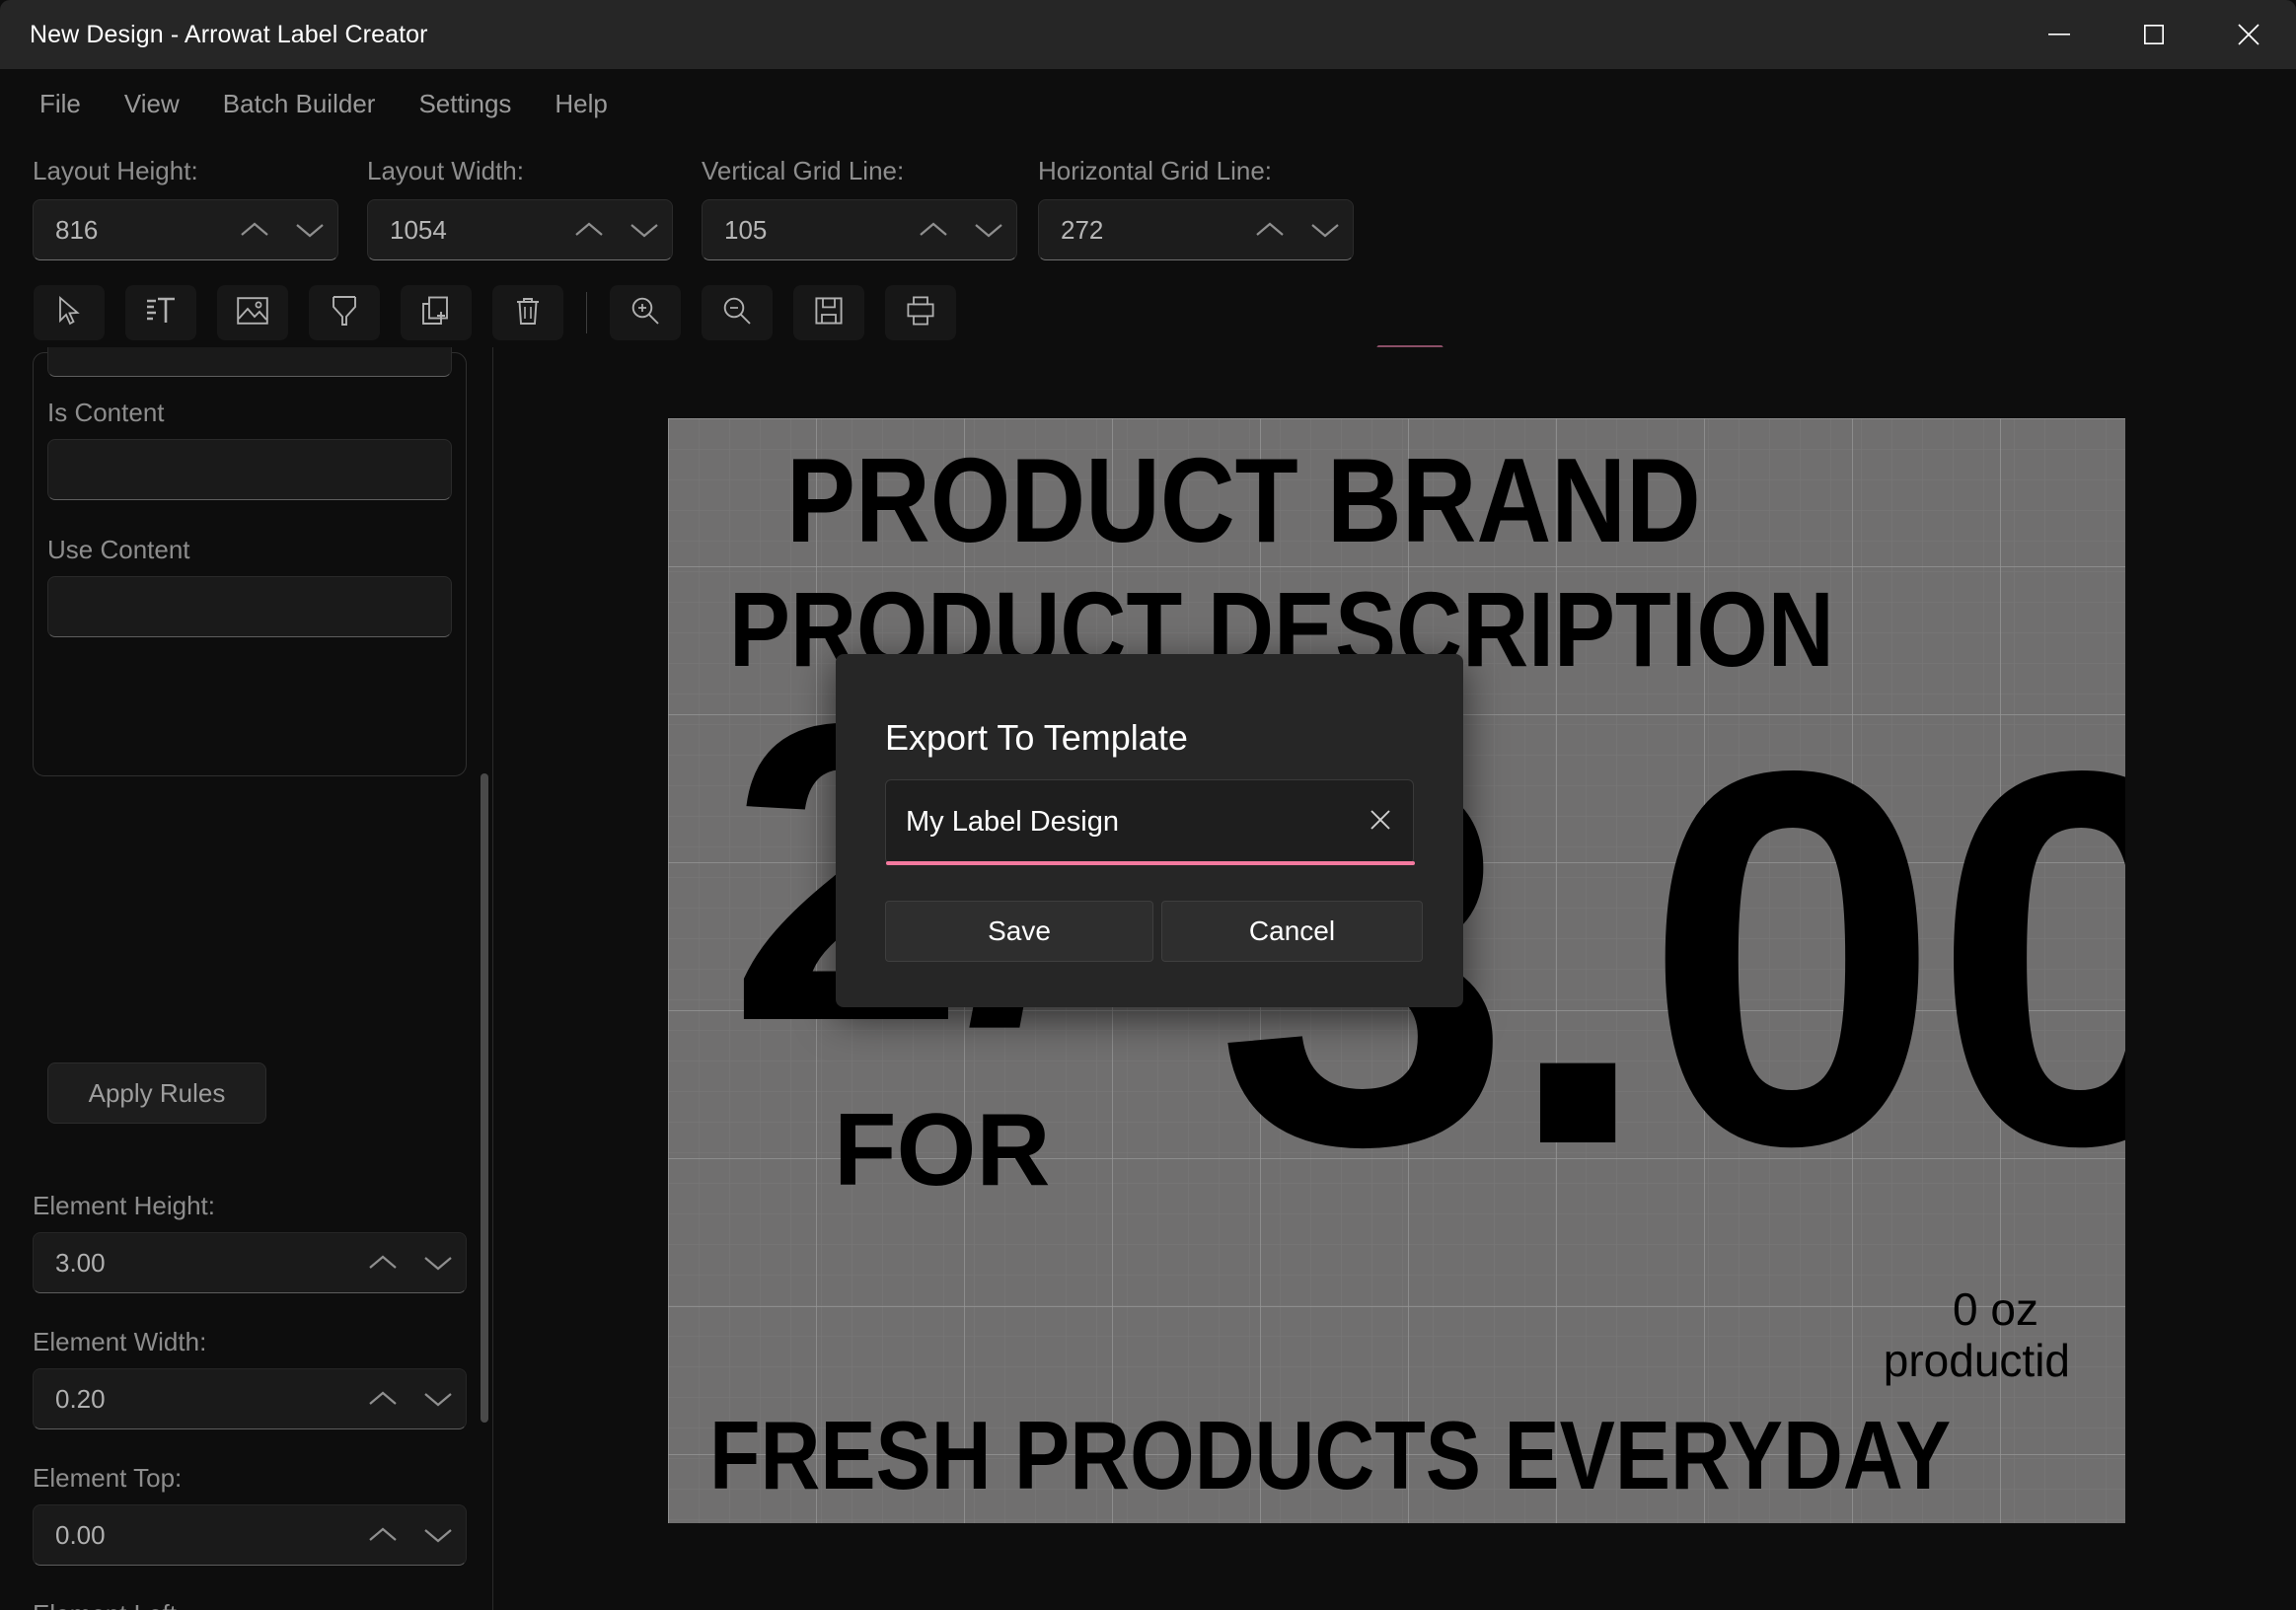 Image resolution: width=2296 pixels, height=1610 pixels. What do you see at coordinates (464, 231) in the screenshot?
I see `layout-width-value: 1054` at bounding box center [464, 231].